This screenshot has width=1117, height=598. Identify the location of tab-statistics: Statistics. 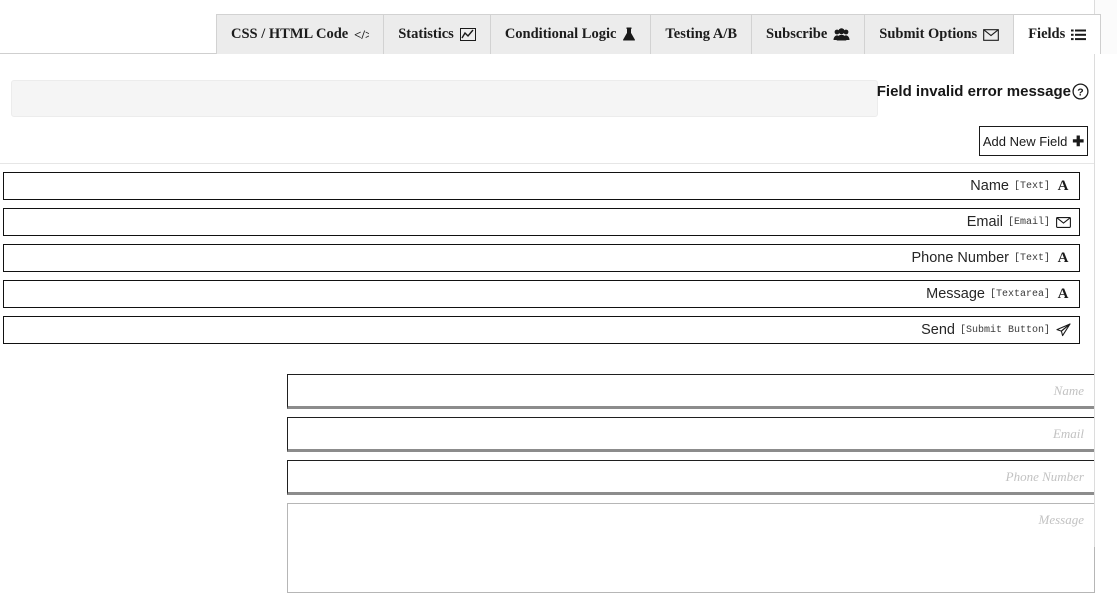
(437, 34).